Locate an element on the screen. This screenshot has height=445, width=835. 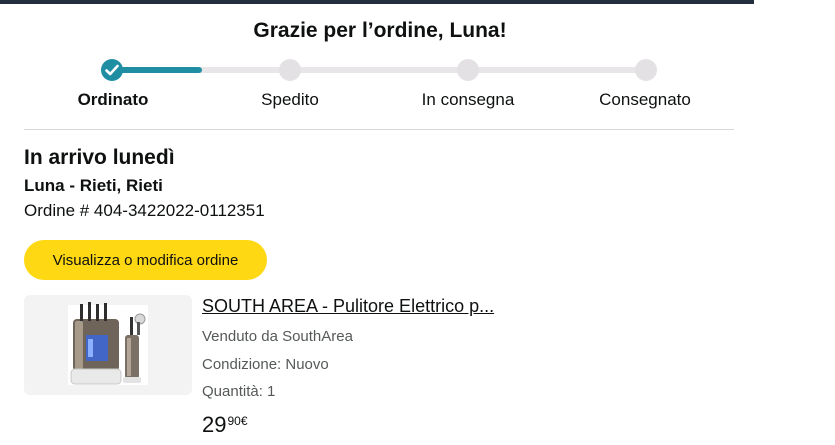
section-divider is located at coordinates (379, 129).